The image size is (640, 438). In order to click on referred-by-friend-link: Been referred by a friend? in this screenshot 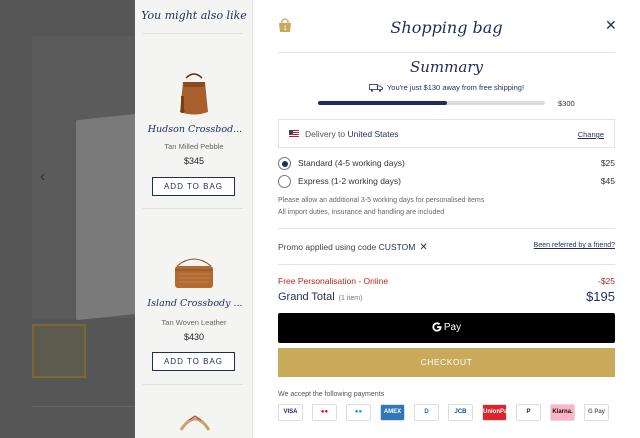, I will do `click(574, 245)`.